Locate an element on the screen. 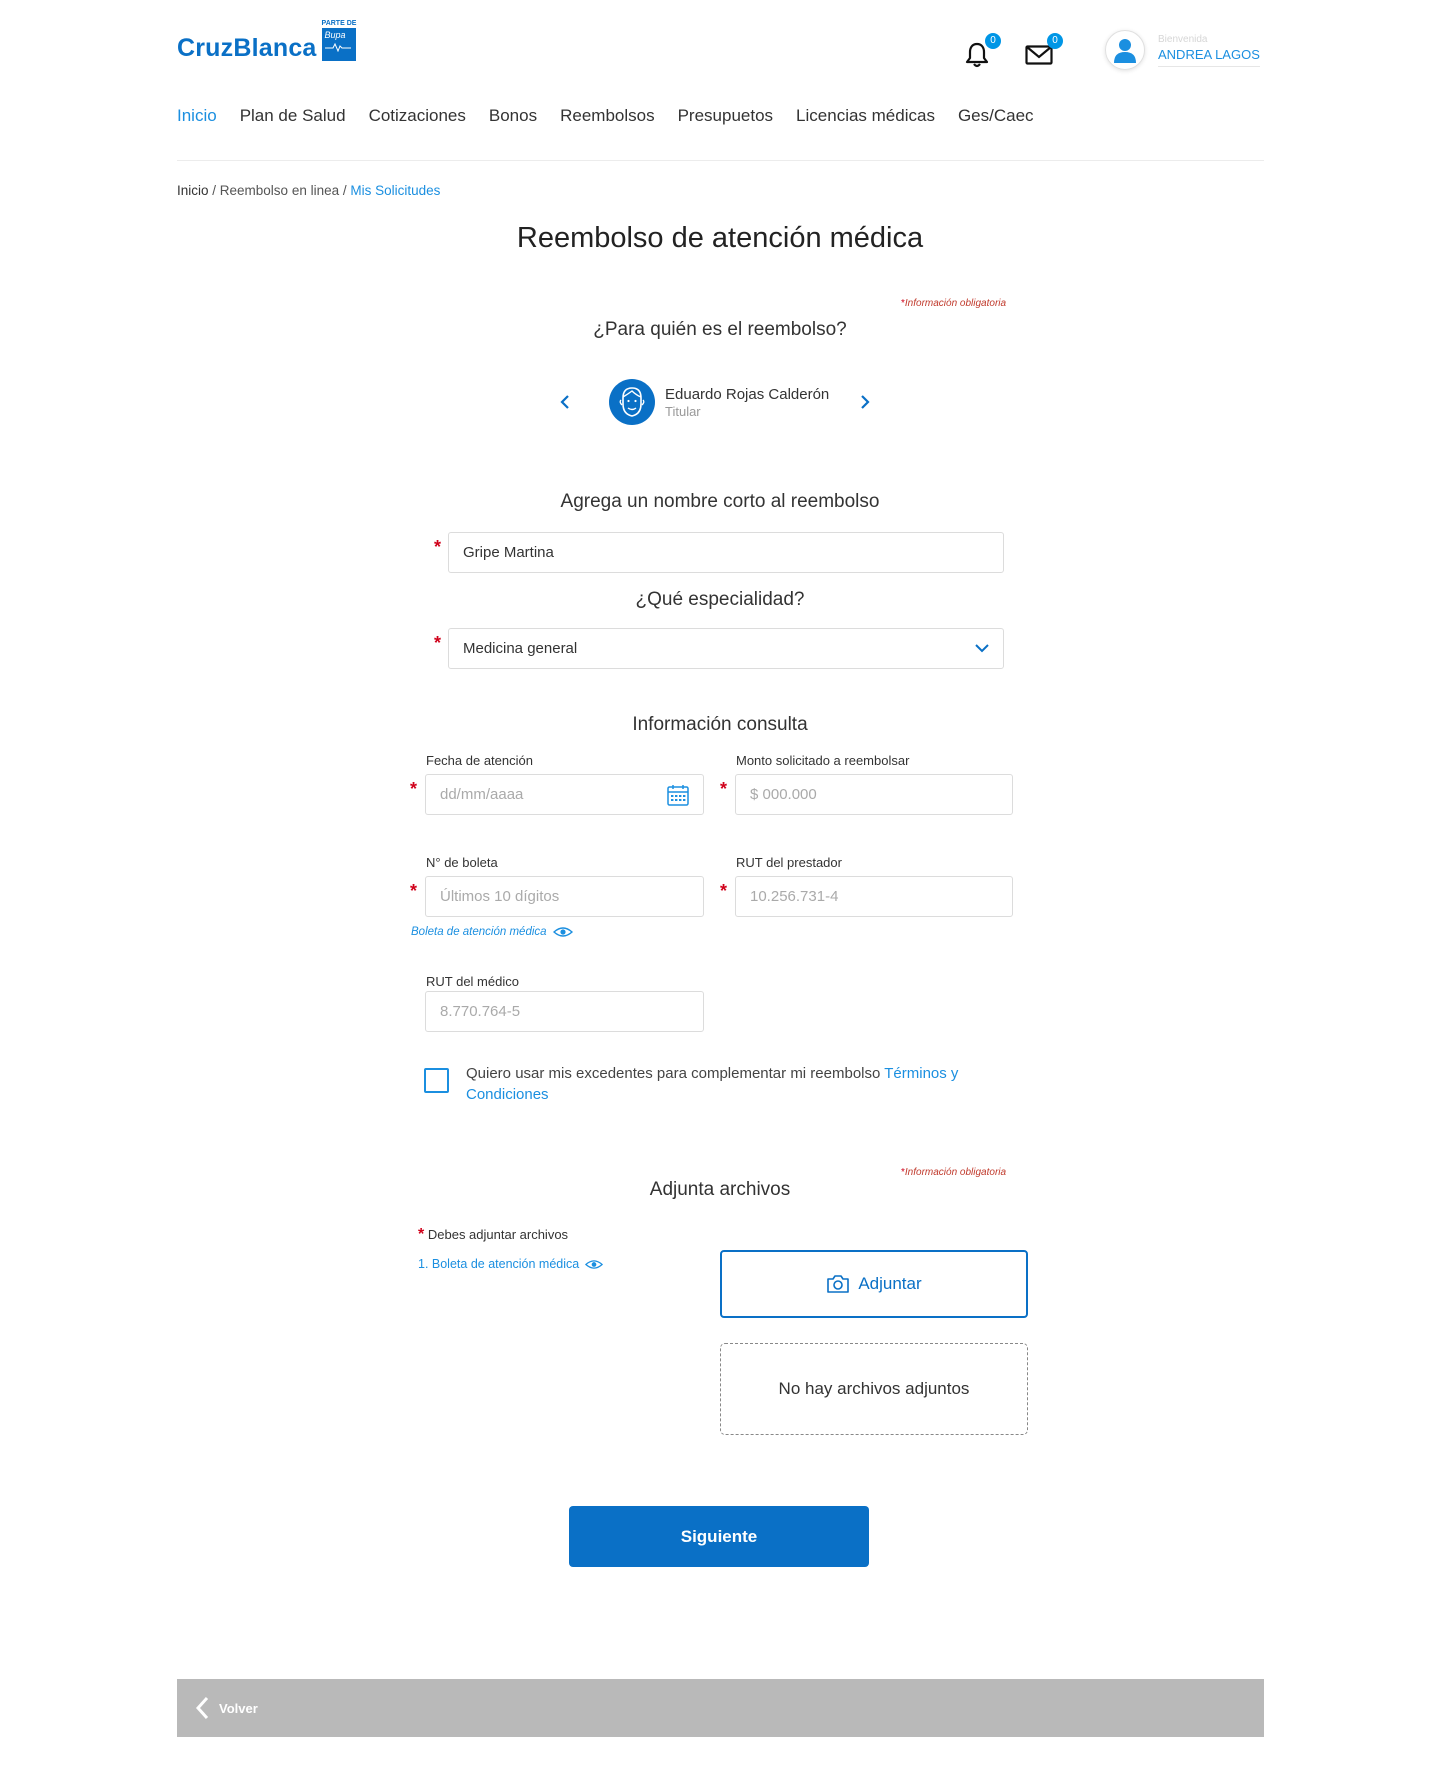 Image resolution: width=1440 pixels, height=1770 pixels. receipt-number-input: Últimos 10 dígitos is located at coordinates (564, 896).